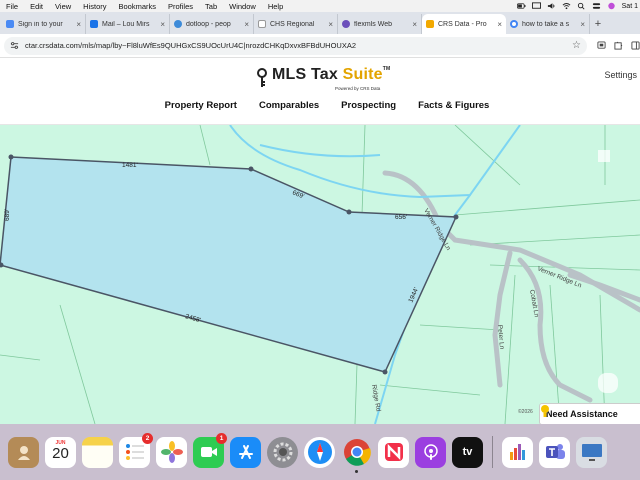  What do you see at coordinates (282, 452) in the screenshot?
I see `system-settings-icon` at bounding box center [282, 452].